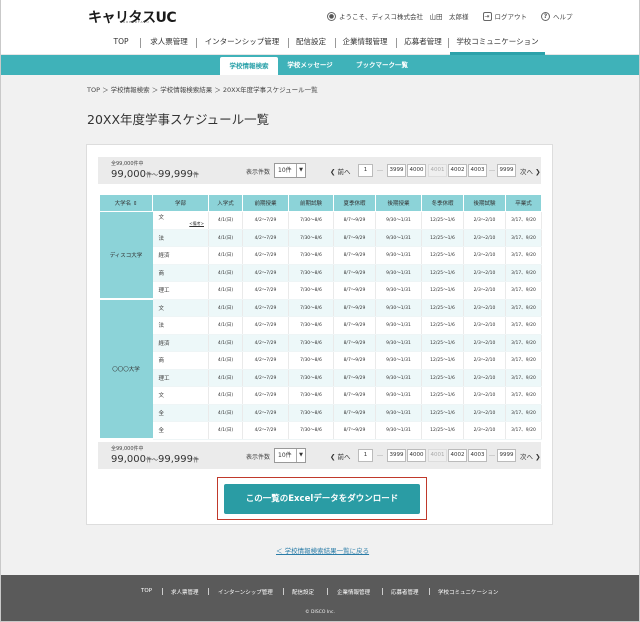 Image resolution: width=640 pixels, height=622 pixels. What do you see at coordinates (225, 203) in the screenshot?
I see `header-entrance-ceremony: 入学式` at bounding box center [225, 203].